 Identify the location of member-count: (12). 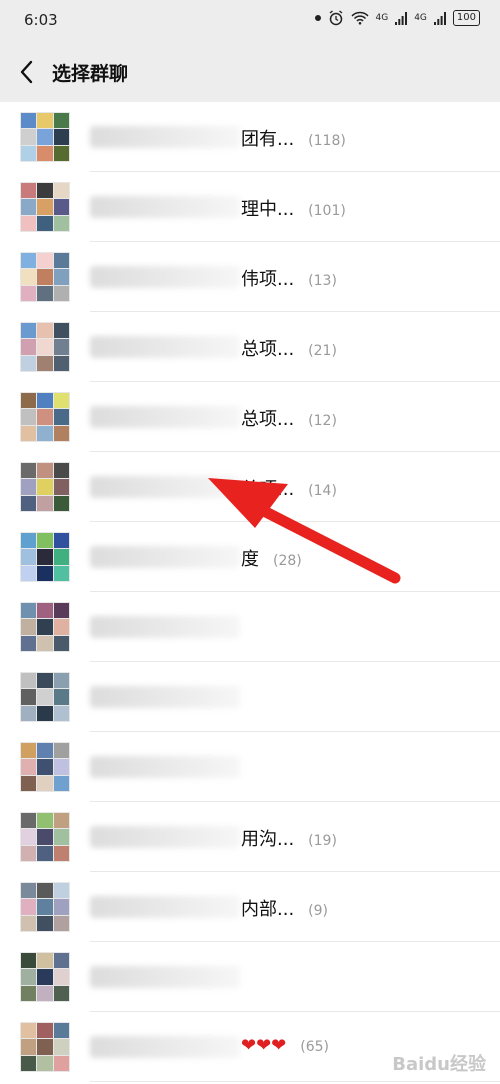
(322, 421).